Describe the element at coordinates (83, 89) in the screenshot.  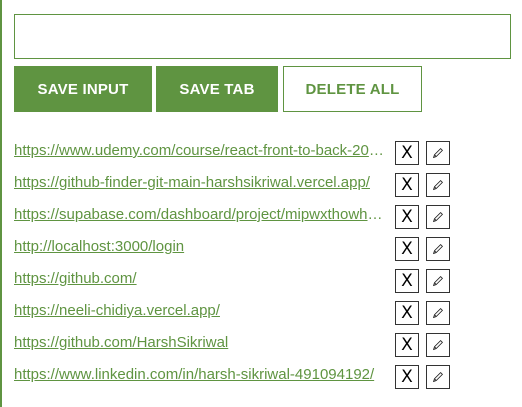
I see `save-input-button: SAVE INPUT` at that location.